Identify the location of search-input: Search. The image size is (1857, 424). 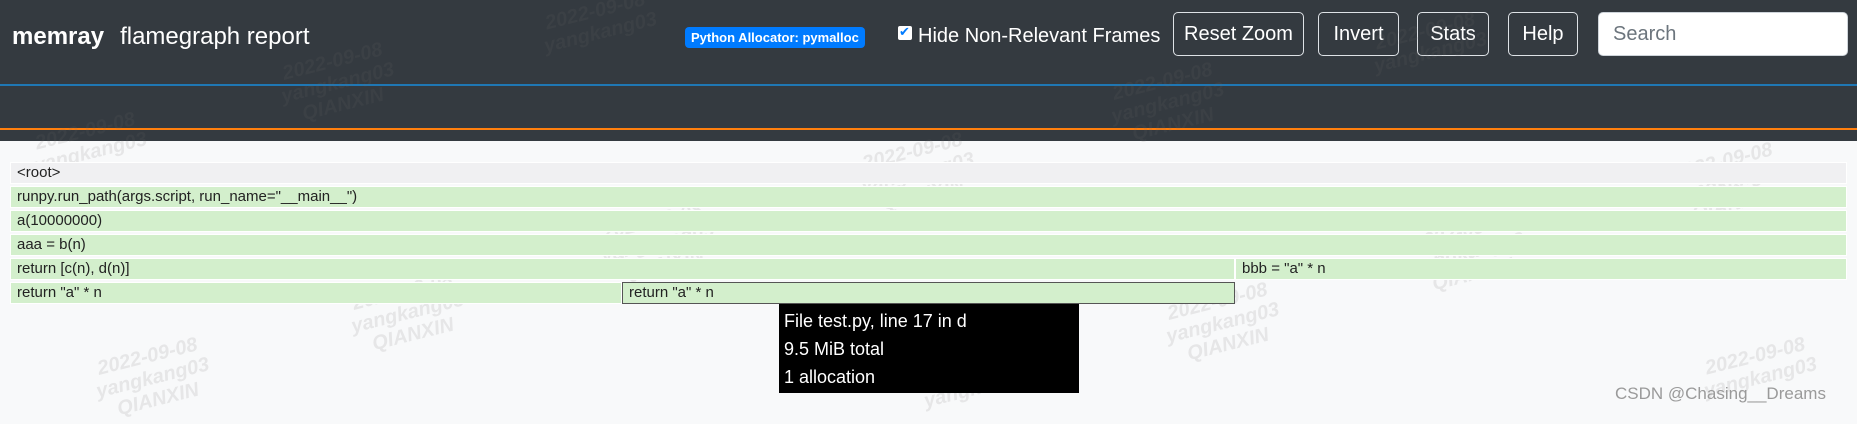
(1723, 34).